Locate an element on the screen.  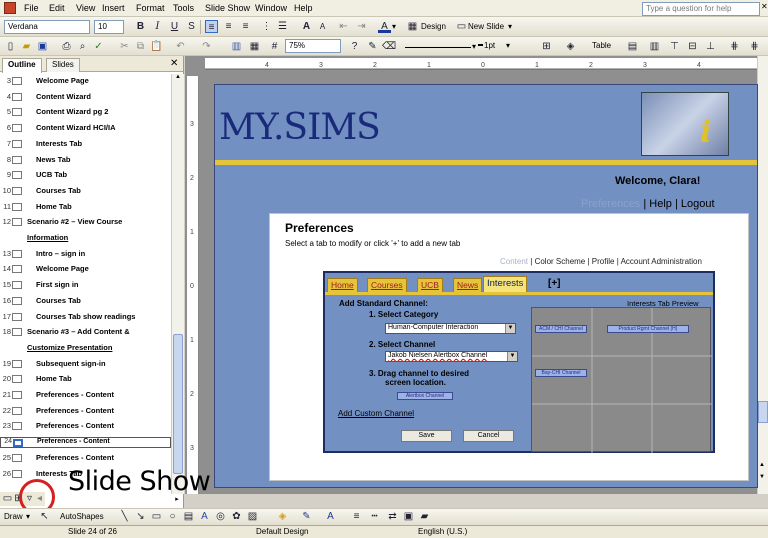
bold-icon: B is located at coordinates (140, 26).